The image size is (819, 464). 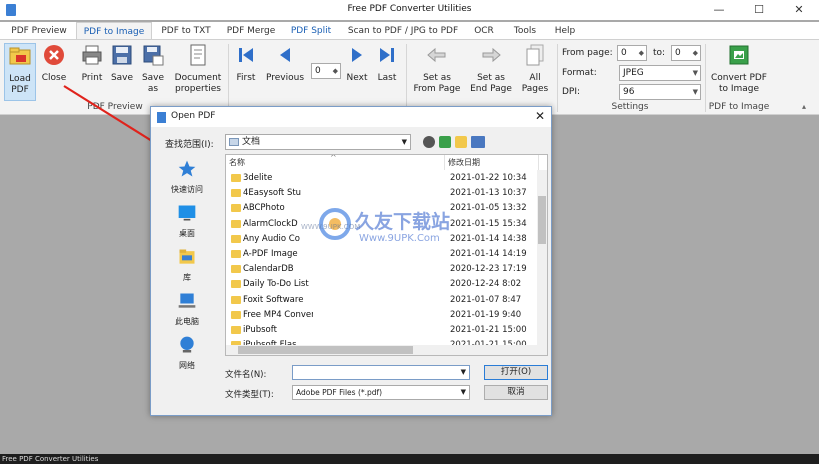 What do you see at coordinates (491, 78) in the screenshot?
I see `set-end-label-1: Set as` at bounding box center [491, 78].